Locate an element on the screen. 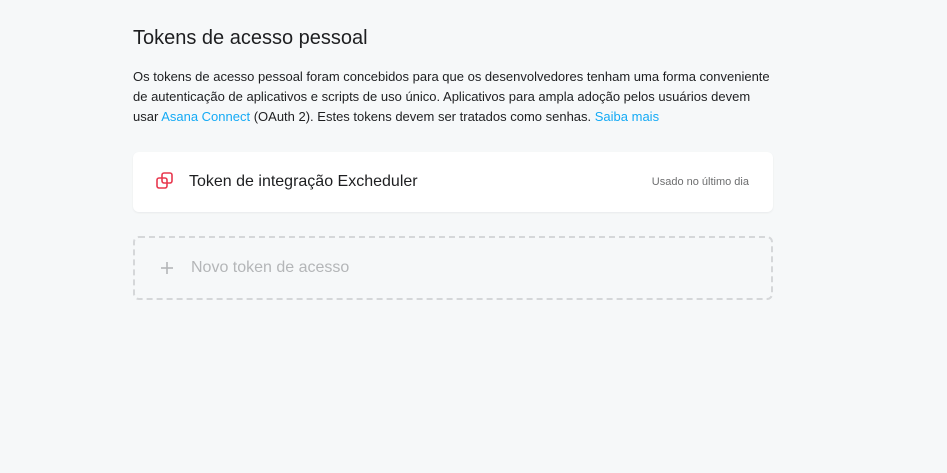 The height and width of the screenshot is (473, 947). learn-more-link: Saiba mais is located at coordinates (627, 116).